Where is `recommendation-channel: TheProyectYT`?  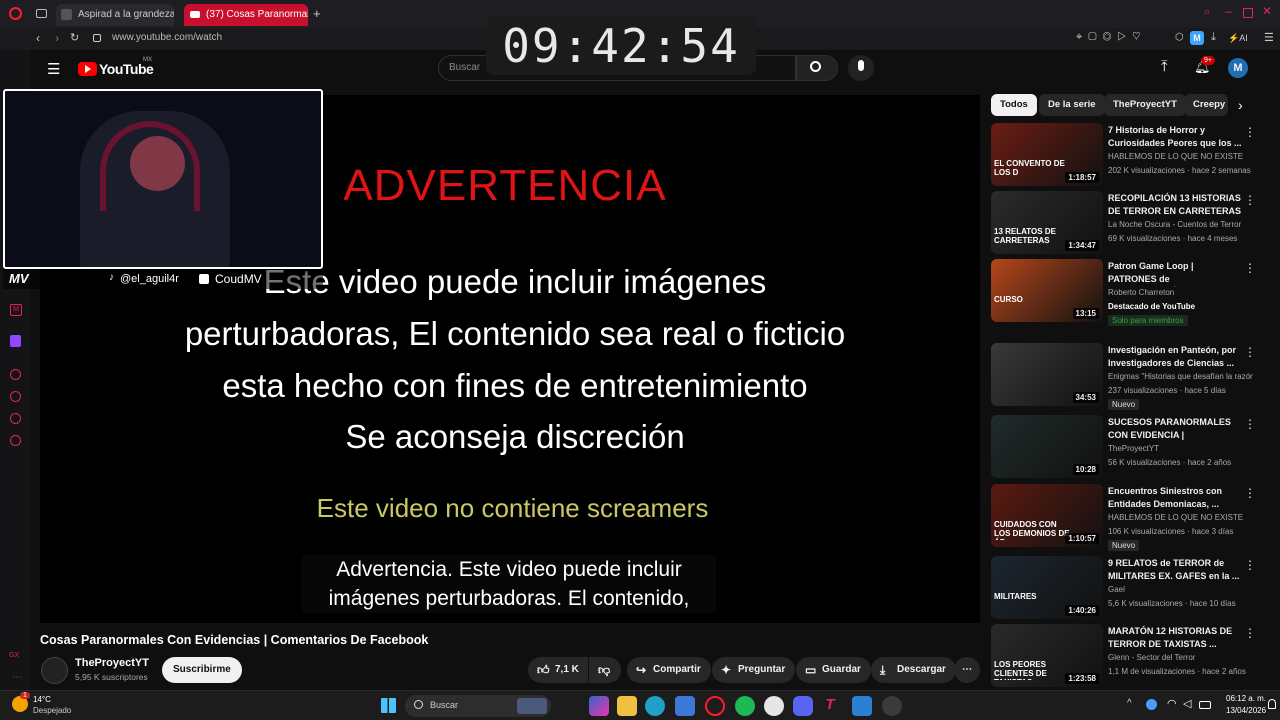 recommendation-channel: TheProyectYT is located at coordinates (1180, 448).